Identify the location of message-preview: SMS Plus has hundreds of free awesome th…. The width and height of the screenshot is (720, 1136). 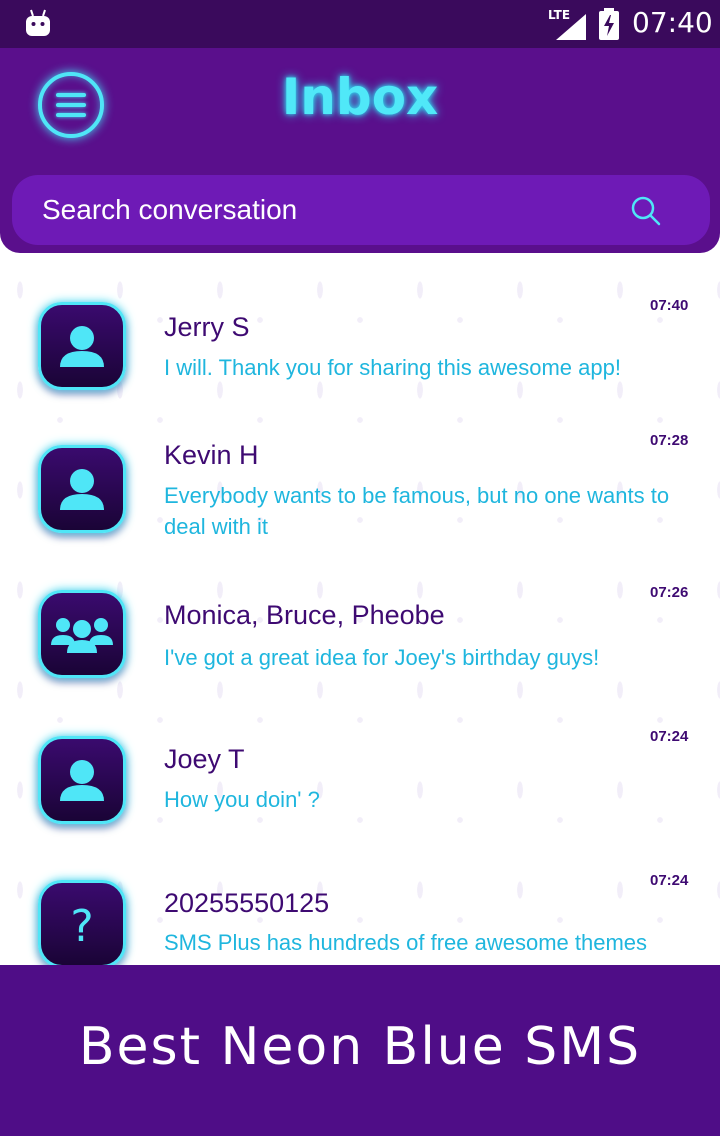
(406, 942).